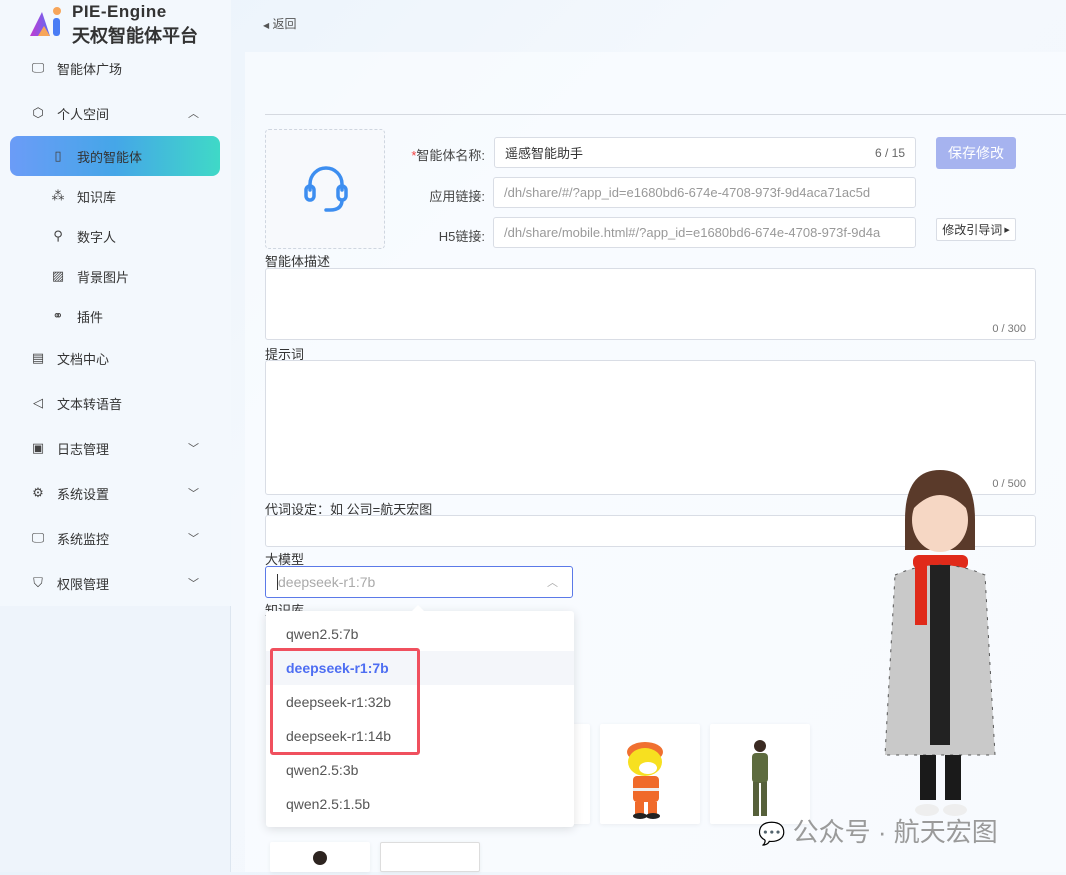 The image size is (1066, 875). What do you see at coordinates (461, 236) in the screenshot?
I see `h5-link-label: H5链接:` at bounding box center [461, 236].